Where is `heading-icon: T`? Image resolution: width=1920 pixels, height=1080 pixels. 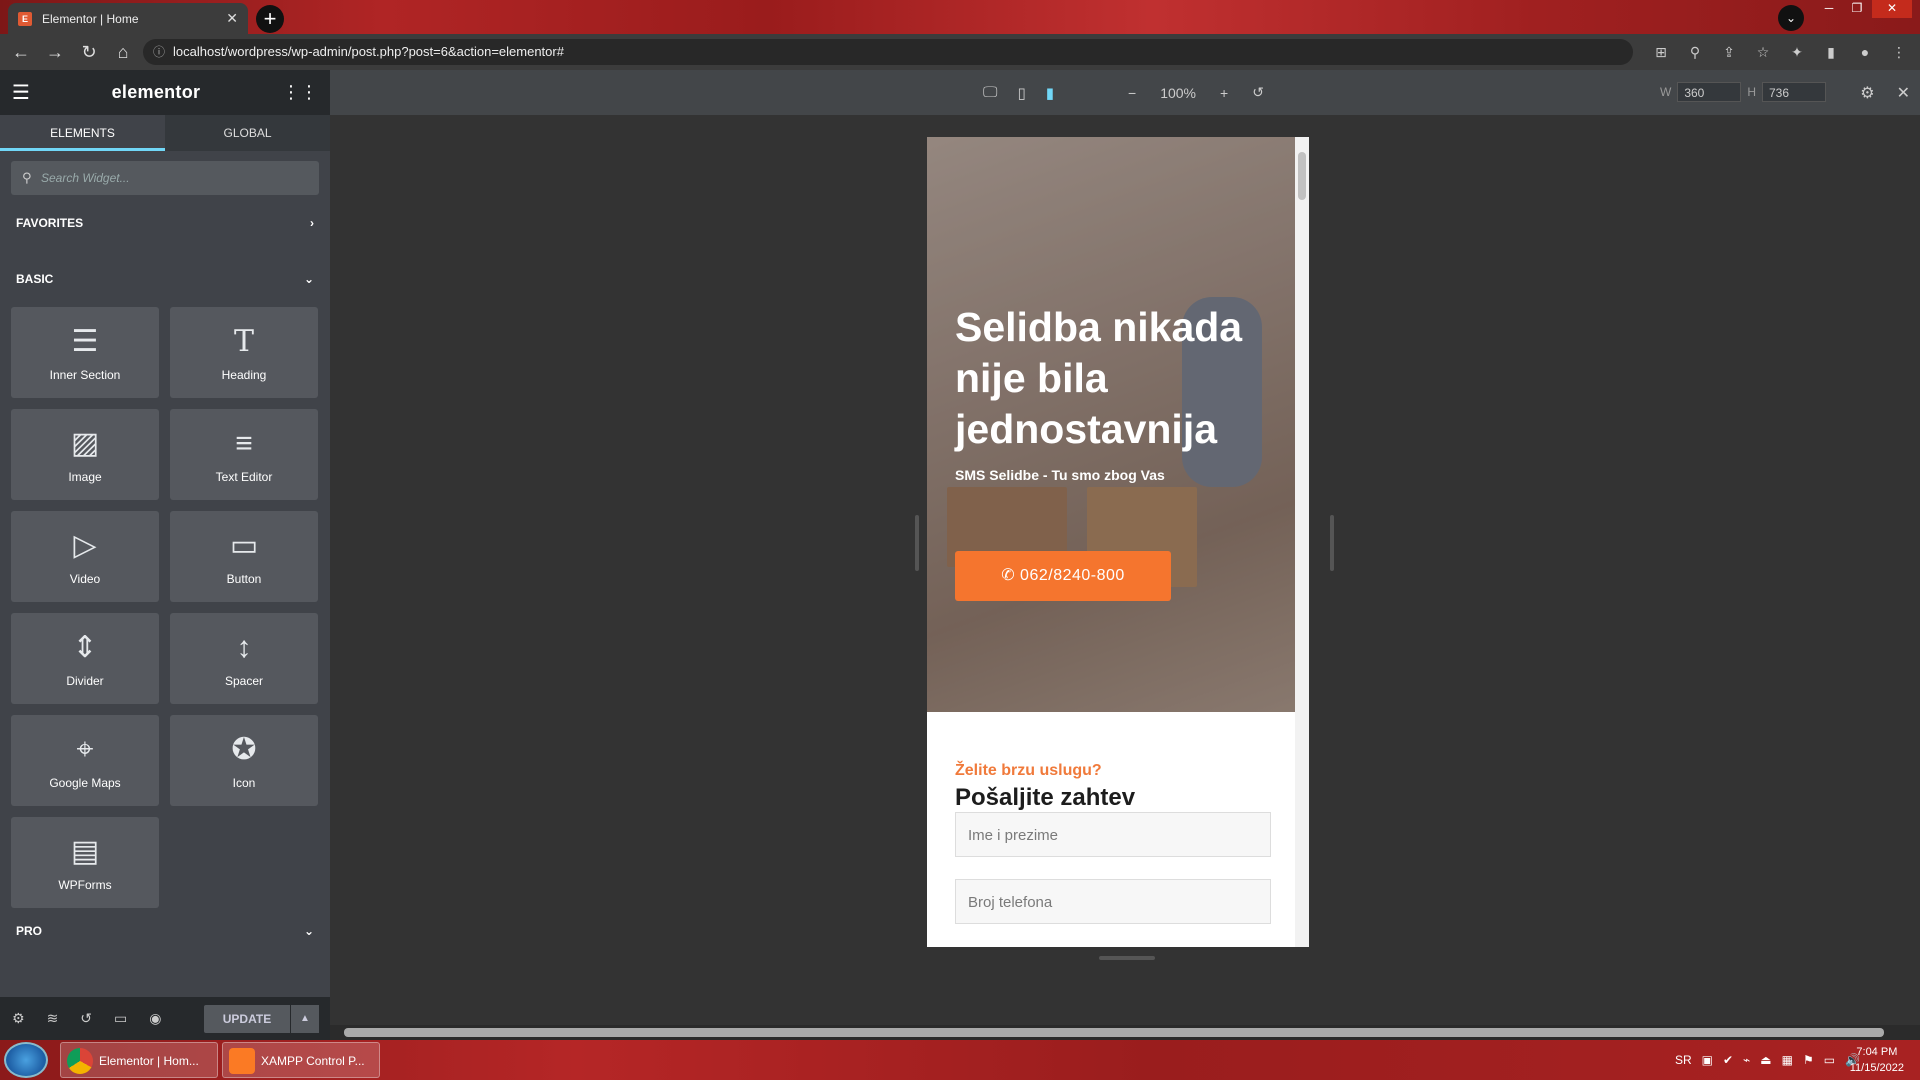
heading-icon: T is located at coordinates (243, 341).